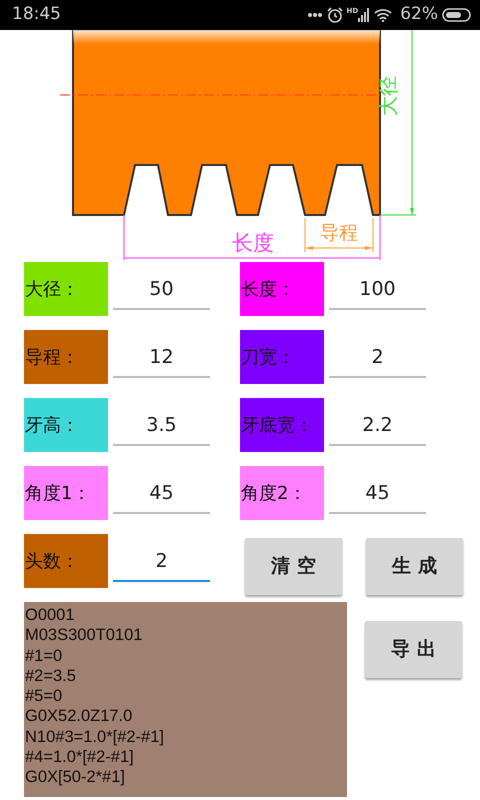 The height and width of the screenshot is (800, 480). I want to click on code-line: M03S300T0101, so click(84, 635).